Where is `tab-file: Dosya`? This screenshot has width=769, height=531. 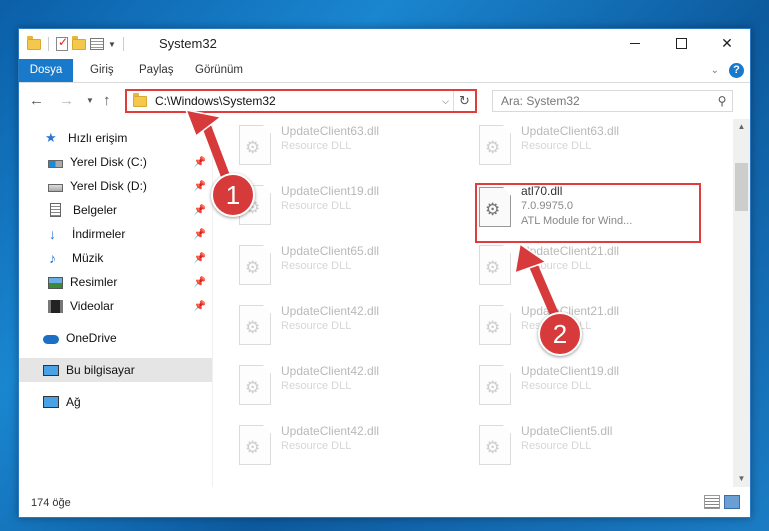 tab-file: Dosya is located at coordinates (46, 70).